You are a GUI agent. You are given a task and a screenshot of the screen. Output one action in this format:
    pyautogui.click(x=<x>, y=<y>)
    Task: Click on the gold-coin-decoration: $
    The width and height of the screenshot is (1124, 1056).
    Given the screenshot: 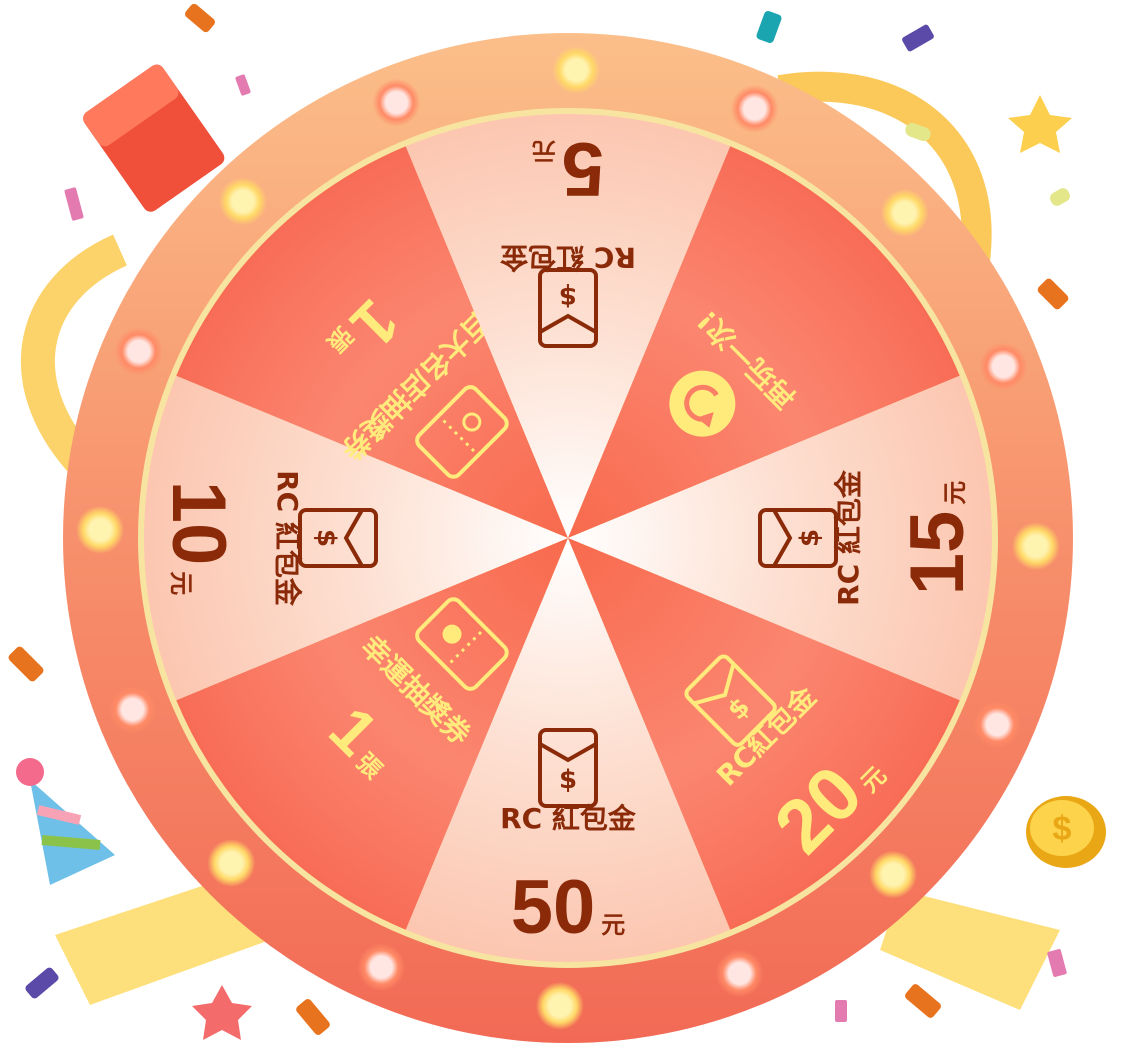 What is the action you would take?
    pyautogui.click(x=1066, y=832)
    